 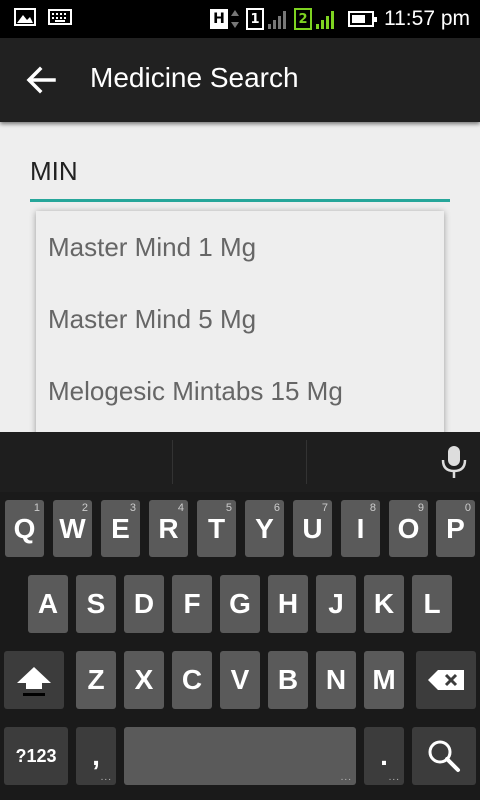 What do you see at coordinates (240, 391) in the screenshot?
I see `suggestion-item: Melogesic Mintabs 15 Mg` at bounding box center [240, 391].